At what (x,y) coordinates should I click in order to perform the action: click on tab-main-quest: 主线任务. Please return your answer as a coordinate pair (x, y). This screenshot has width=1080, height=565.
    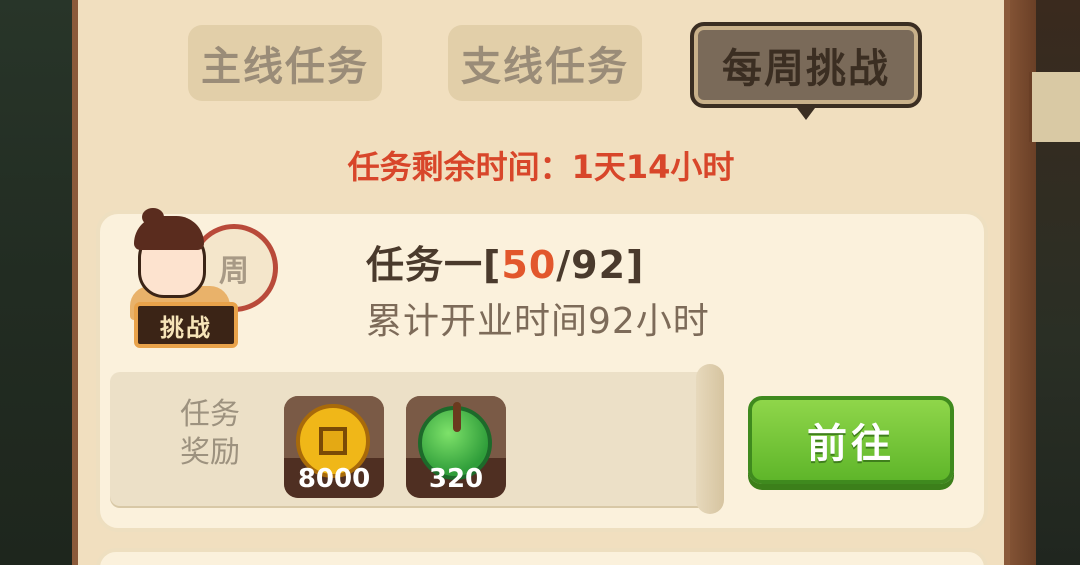
    Looking at the image, I should click on (285, 63).